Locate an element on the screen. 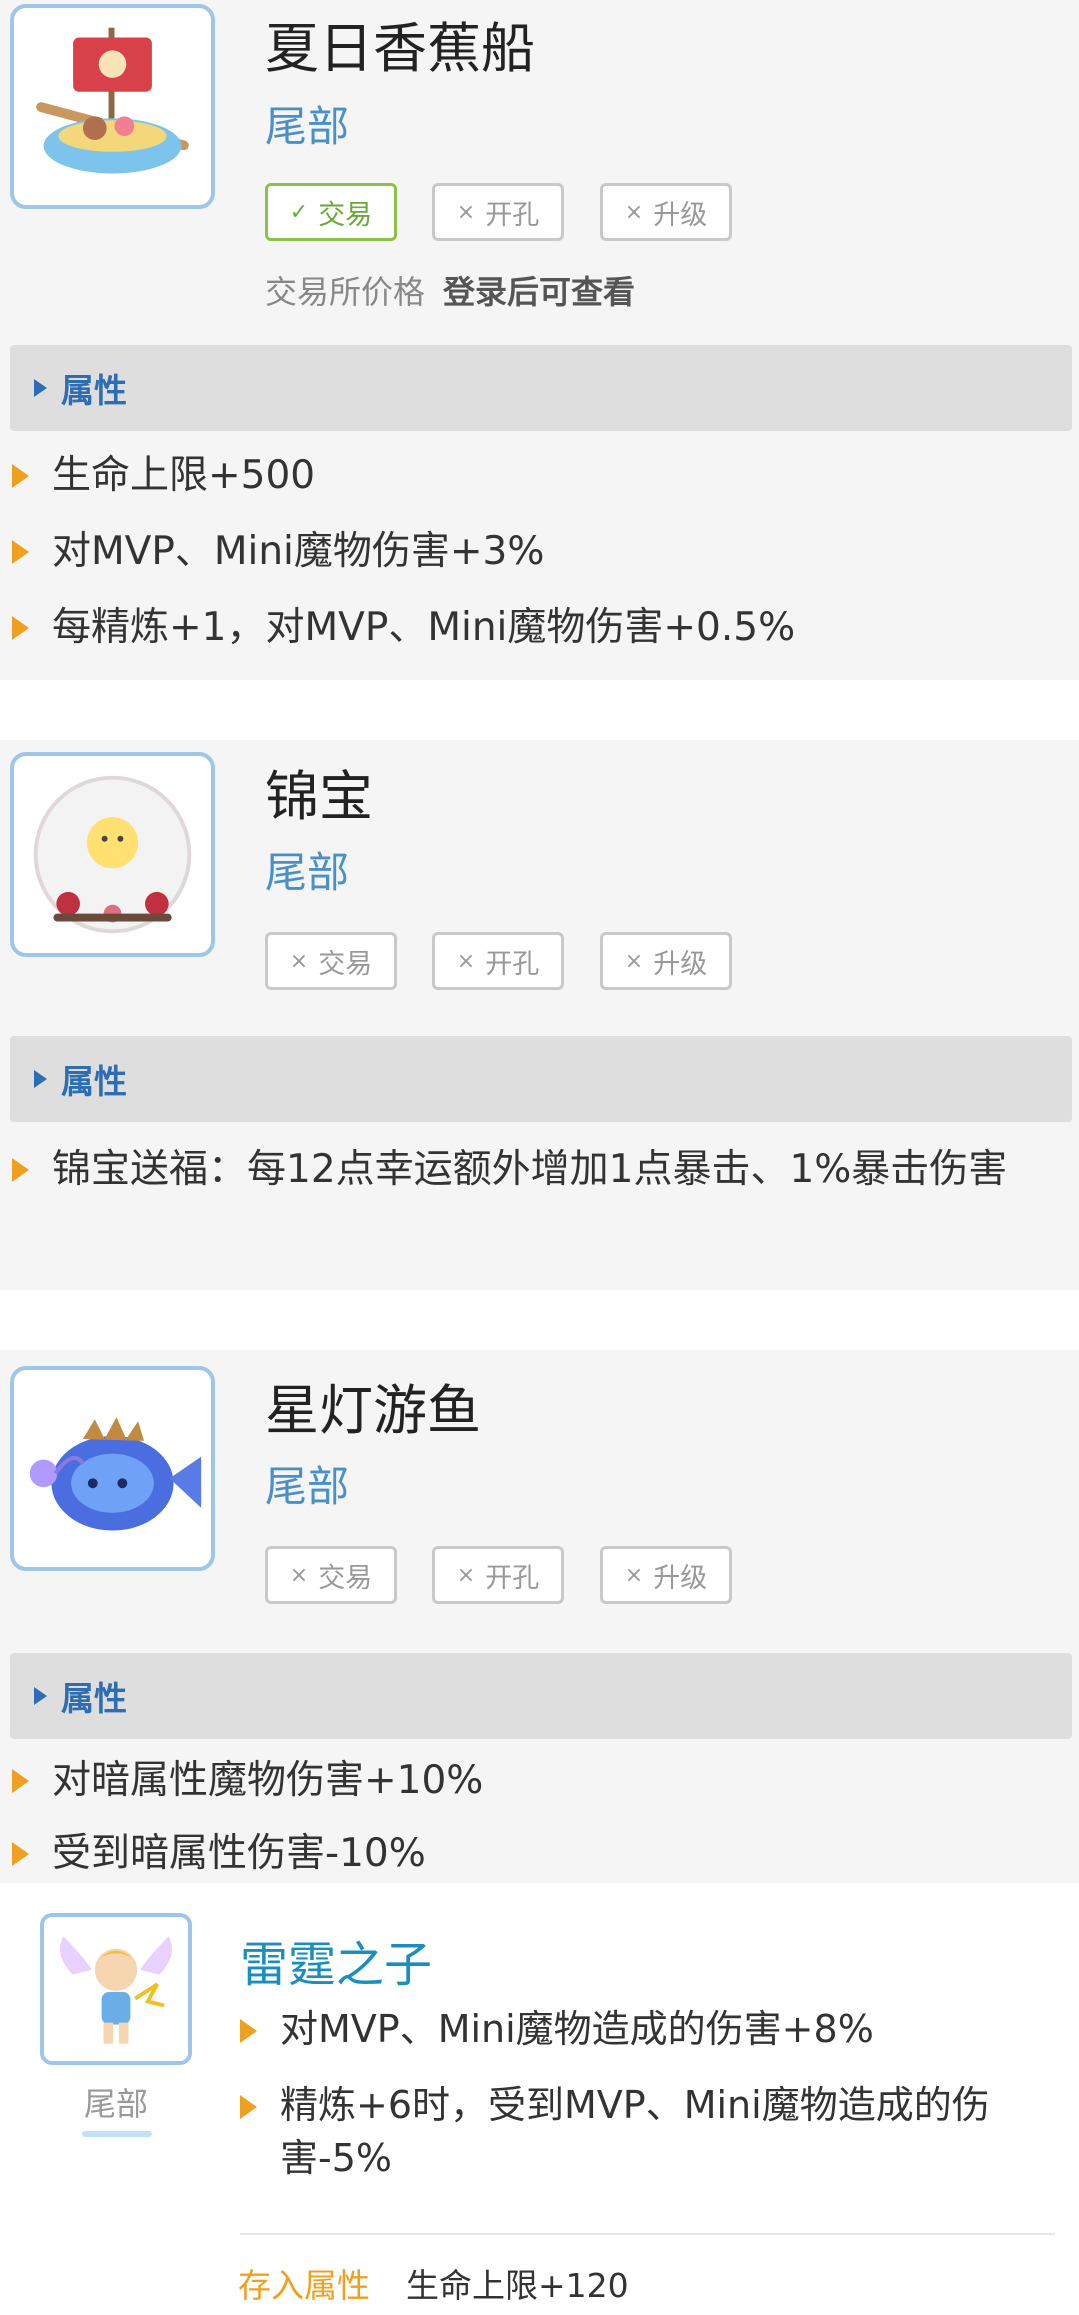 This screenshot has width=1079, height=2315. price-label: 交易所价格 is located at coordinates (345, 292).